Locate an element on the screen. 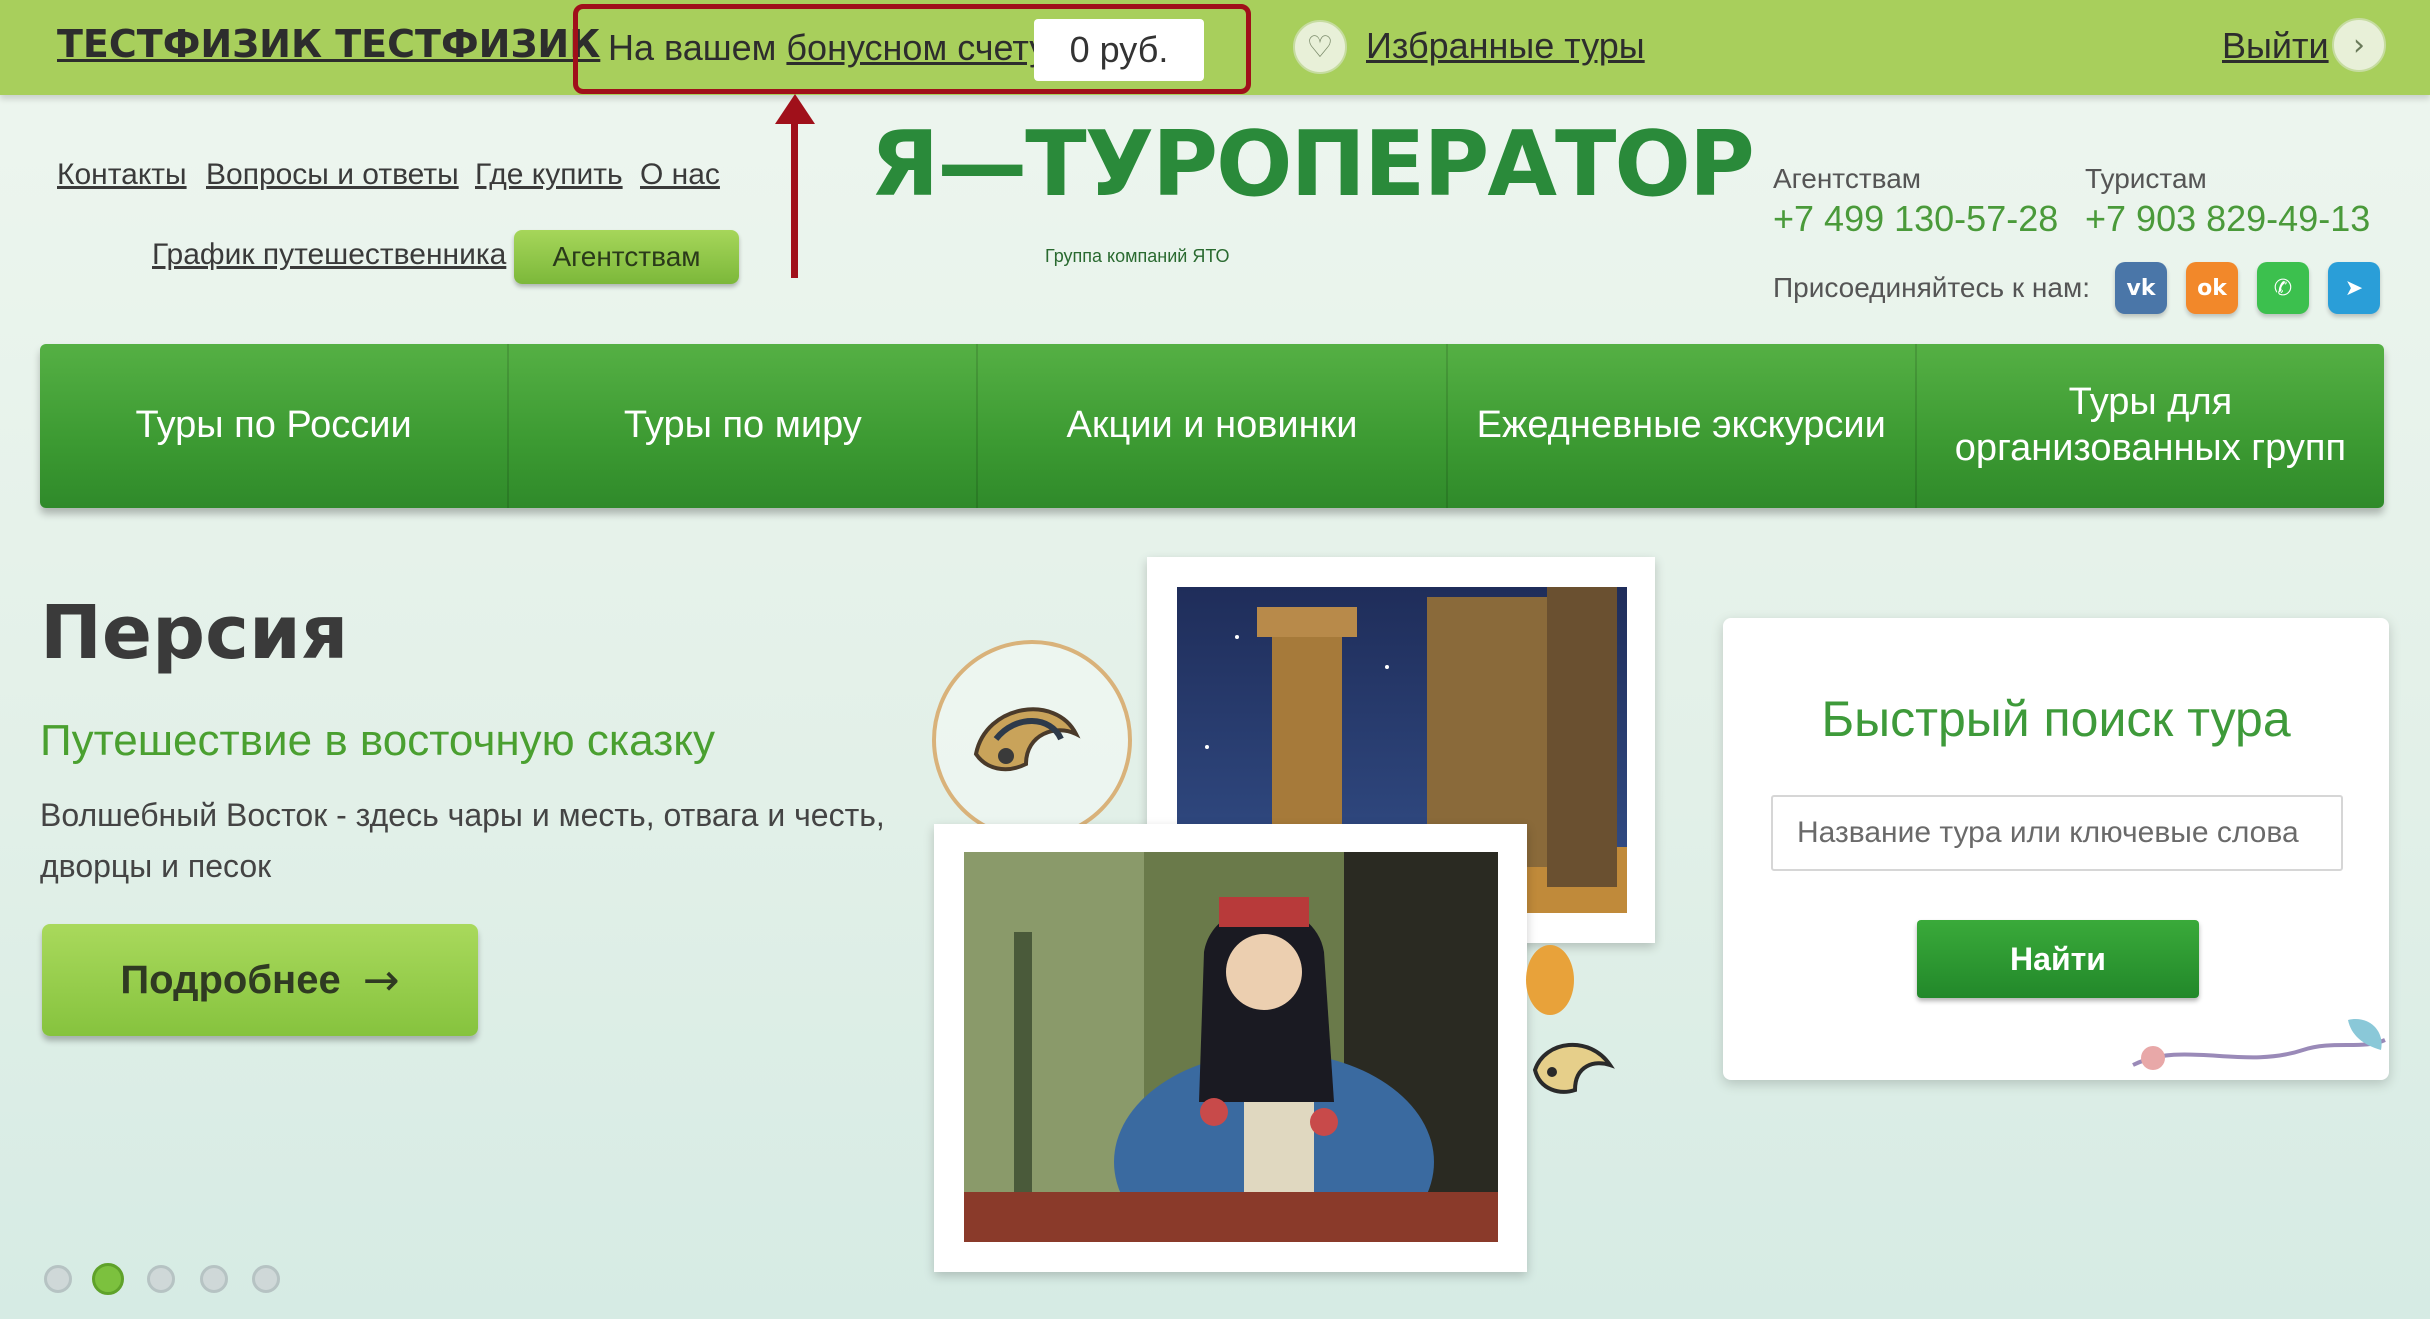  leaf-decoration is located at coordinates (1550, 980).